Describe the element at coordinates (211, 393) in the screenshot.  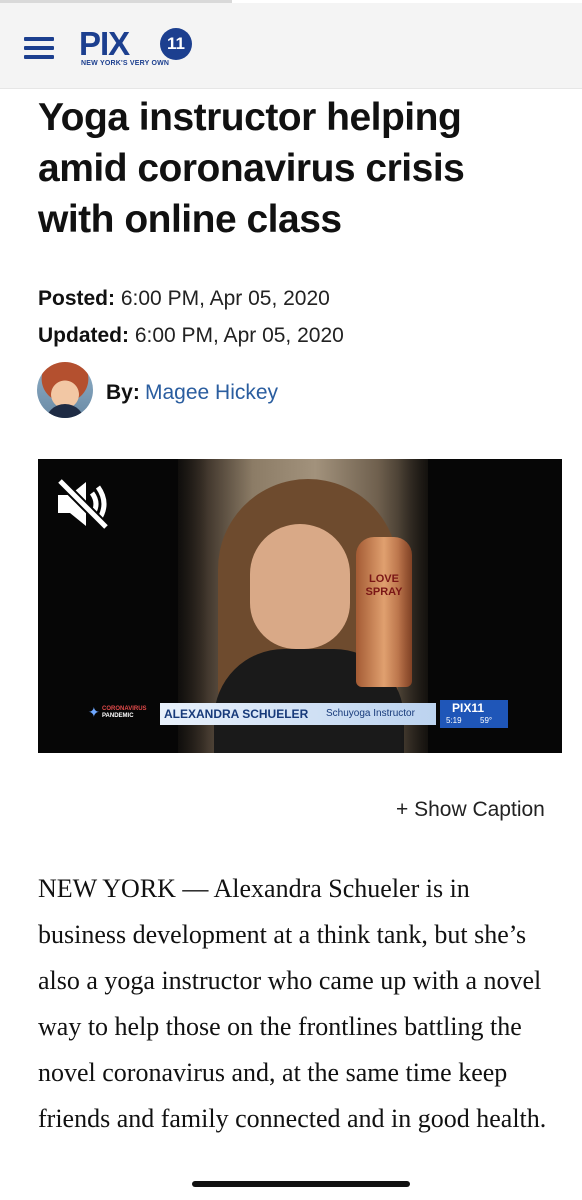
I see `author-link: Magee Hickey` at that location.